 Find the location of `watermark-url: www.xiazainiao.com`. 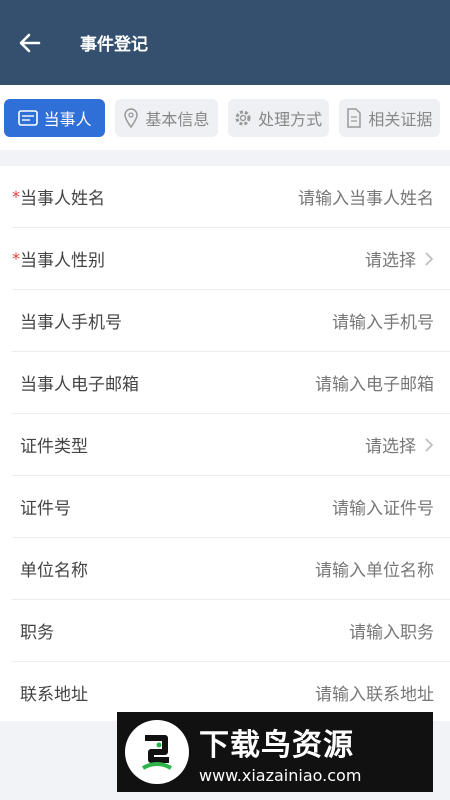

watermark-url: www.xiazainiao.com is located at coordinates (280, 775).